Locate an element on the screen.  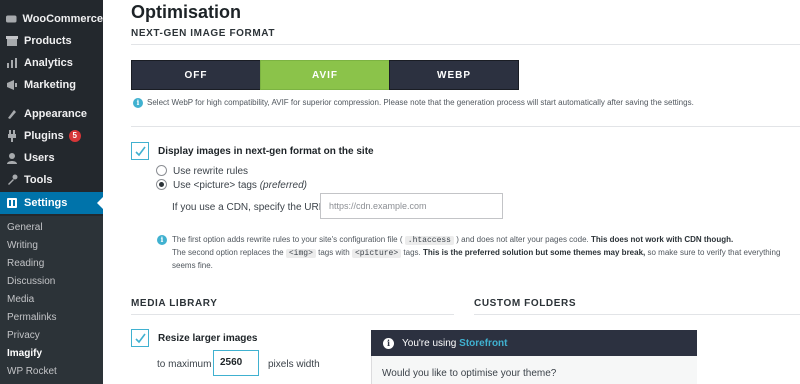
menu-tools: Tools is located at coordinates (51, 180).